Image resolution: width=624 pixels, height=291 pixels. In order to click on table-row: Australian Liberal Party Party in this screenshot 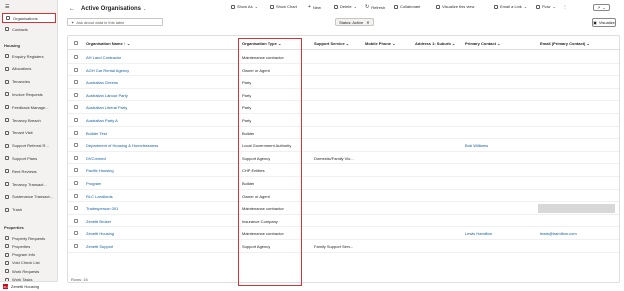, I will do `click(343, 107)`.